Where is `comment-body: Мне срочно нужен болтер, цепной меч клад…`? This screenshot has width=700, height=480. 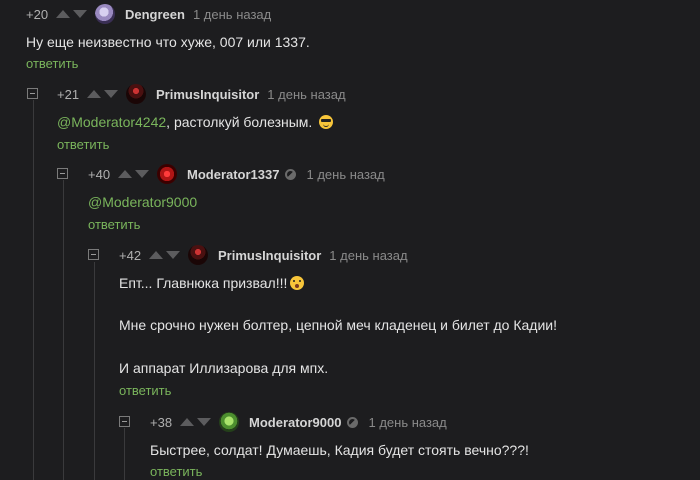 comment-body: Мне срочно нужен болтер, цепной меч клад… is located at coordinates (338, 325).